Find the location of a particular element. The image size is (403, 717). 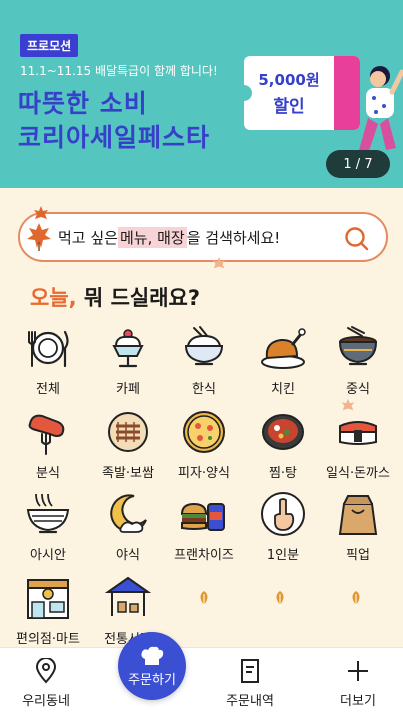

market-stall-icon is located at coordinates (128, 596).